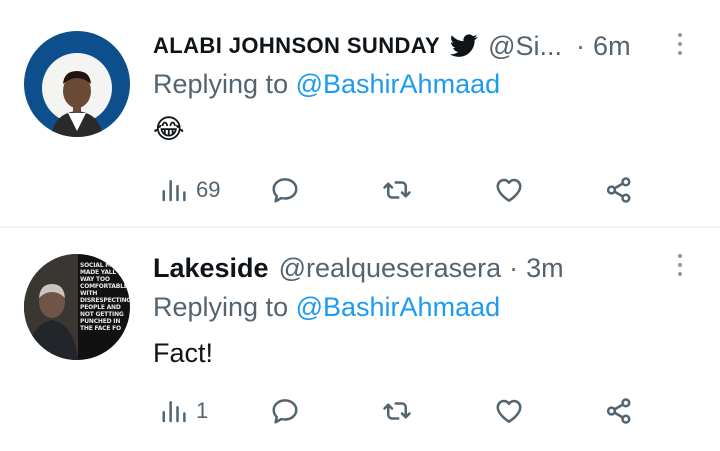 The image size is (720, 451). What do you see at coordinates (169, 129) in the screenshot?
I see `tweet-text: 😂` at bounding box center [169, 129].